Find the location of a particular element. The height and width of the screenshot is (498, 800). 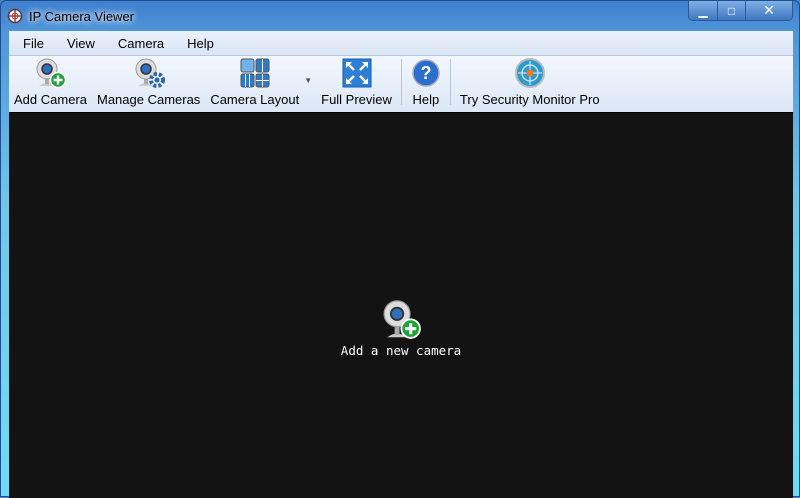

camera-layout-label: Camera Layout is located at coordinates (255, 99).